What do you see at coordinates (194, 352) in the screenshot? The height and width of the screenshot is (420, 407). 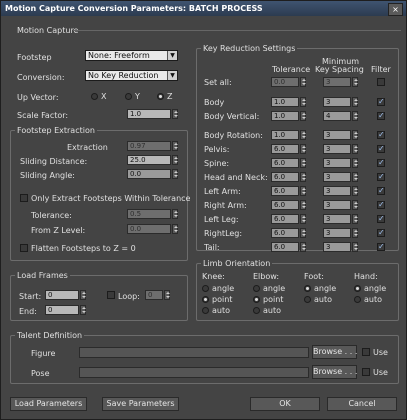 I see `figure-path-field` at bounding box center [194, 352].